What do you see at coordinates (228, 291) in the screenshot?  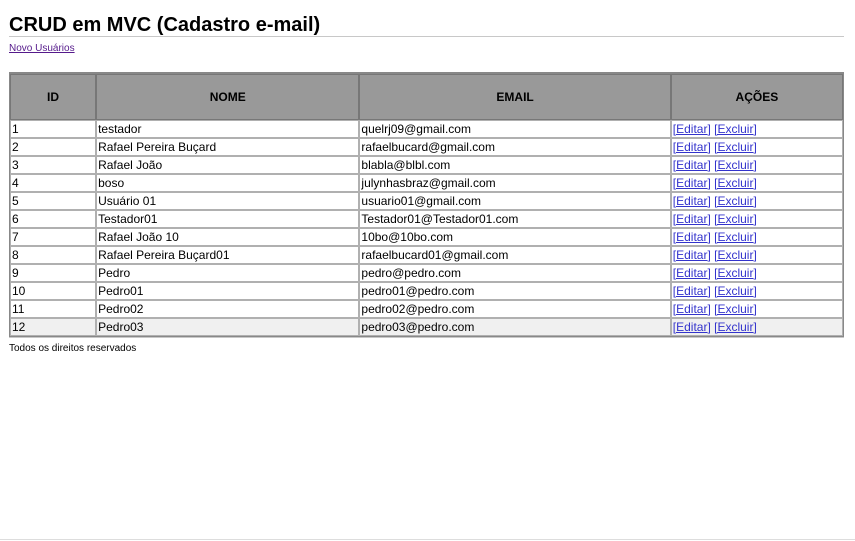 I see `cell-nome: Pedro01` at bounding box center [228, 291].